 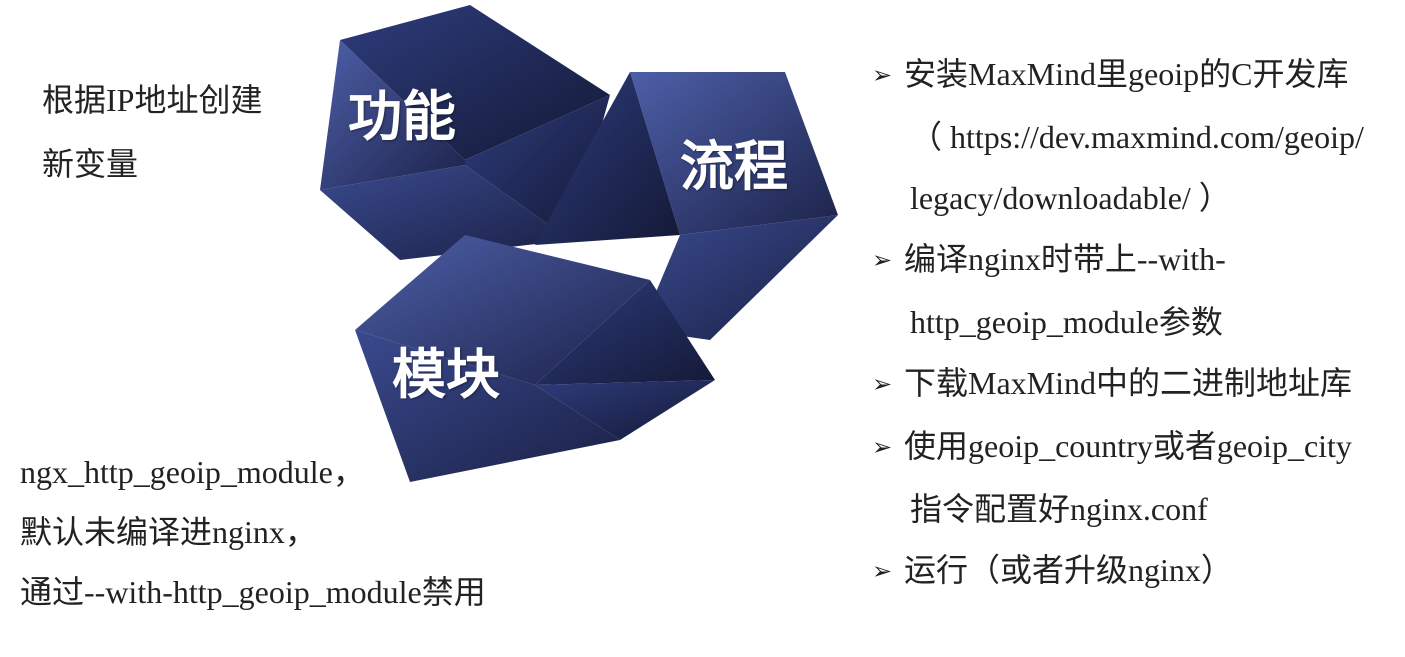 I want to click on cube-label-module: 模块, so click(x=446, y=374).